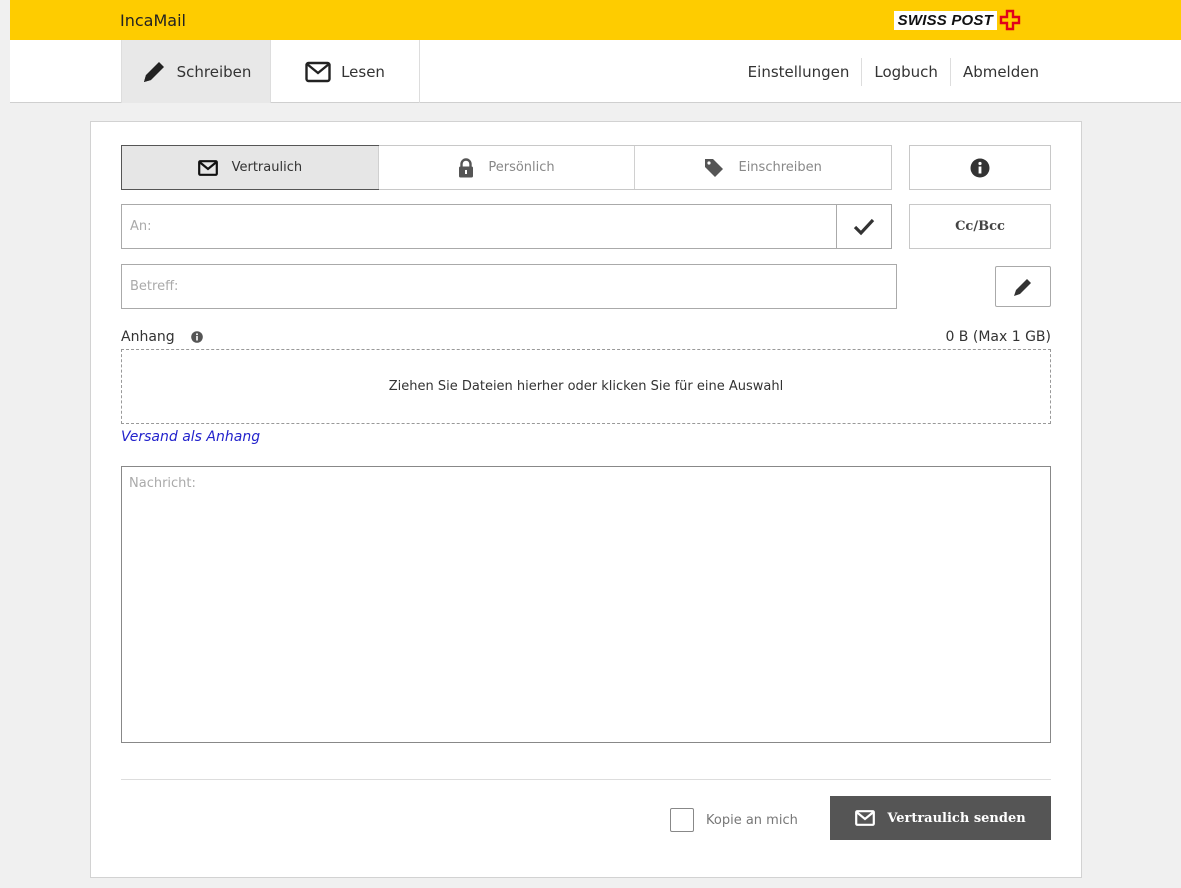  I want to click on mode-persoenlich: Persönlich, so click(506, 167).